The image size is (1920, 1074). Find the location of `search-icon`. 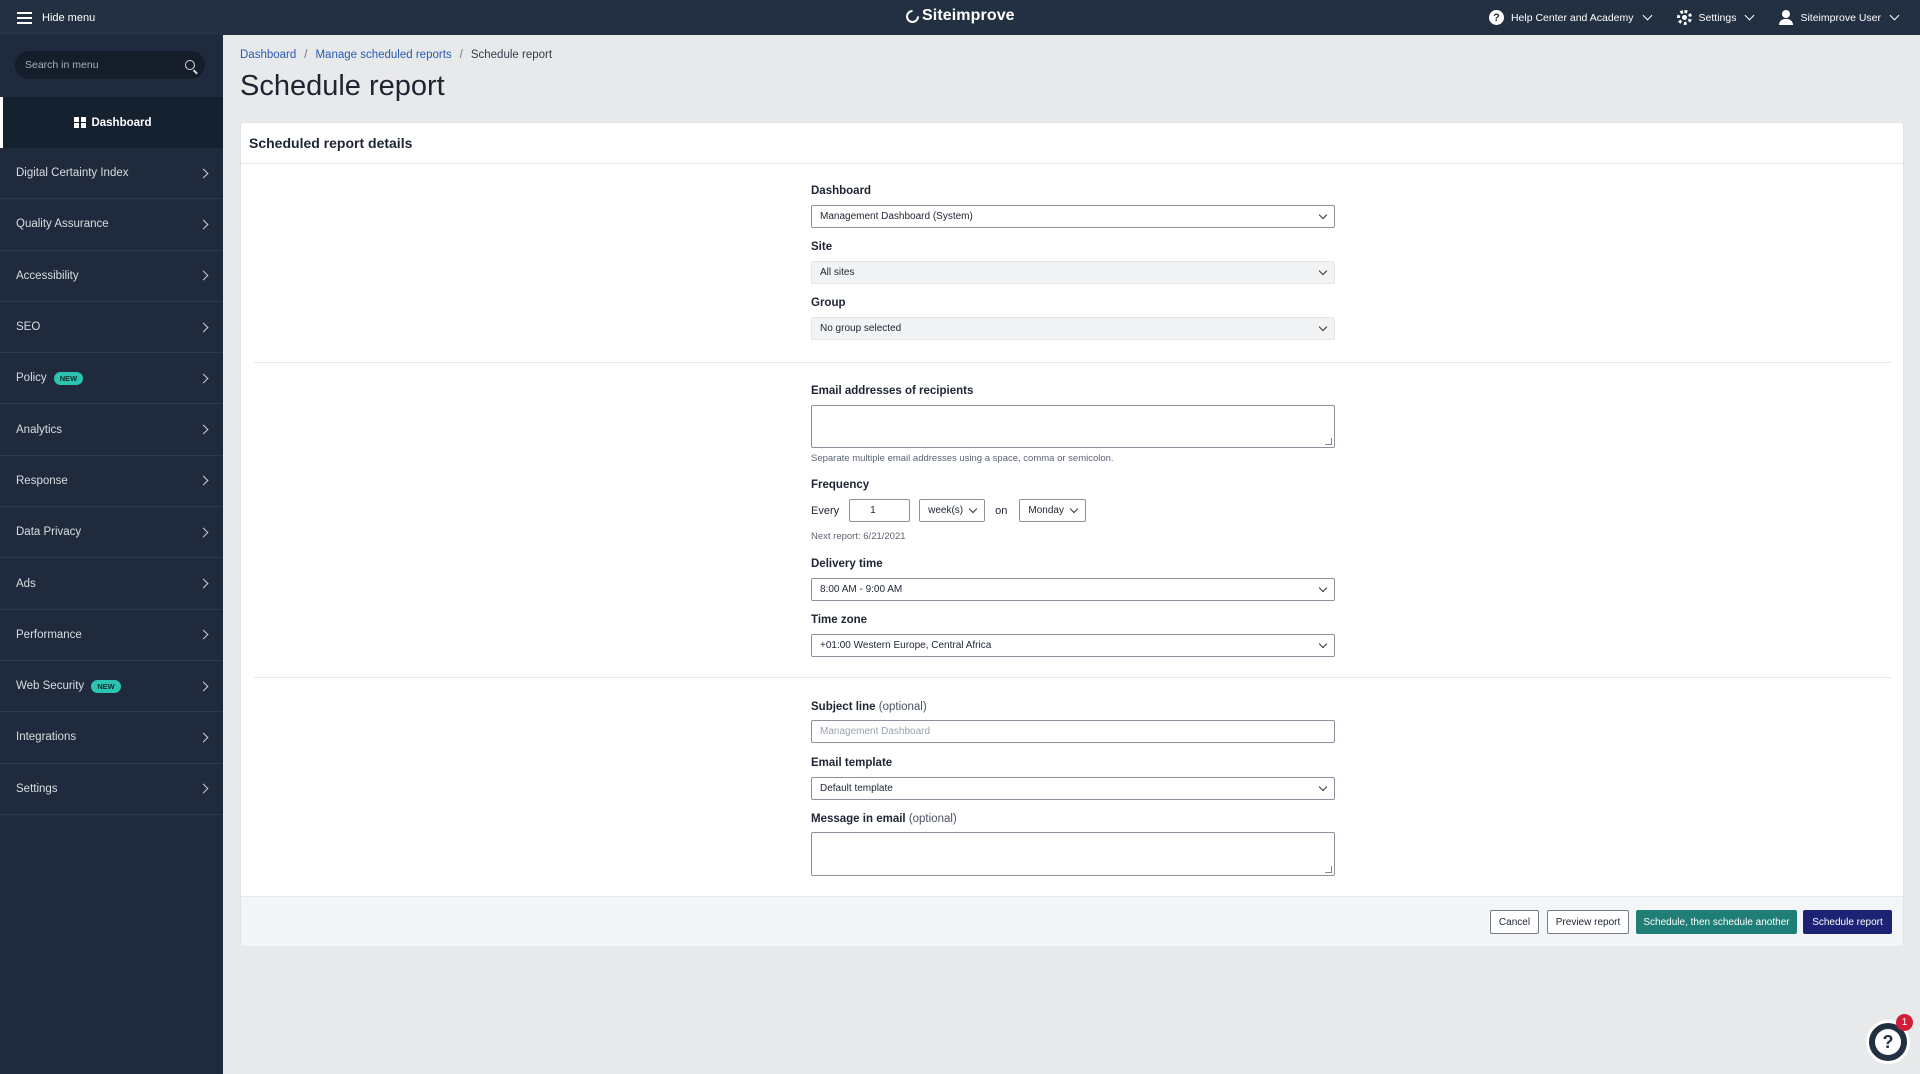

search-icon is located at coordinates (190, 65).